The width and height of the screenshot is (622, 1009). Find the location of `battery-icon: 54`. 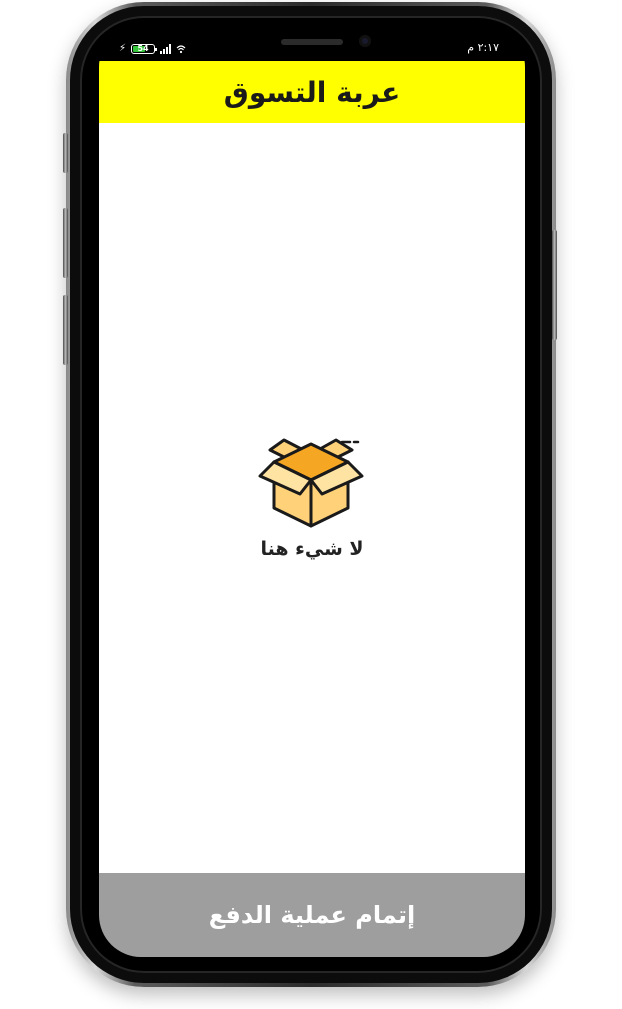

battery-icon: 54 is located at coordinates (144, 49).